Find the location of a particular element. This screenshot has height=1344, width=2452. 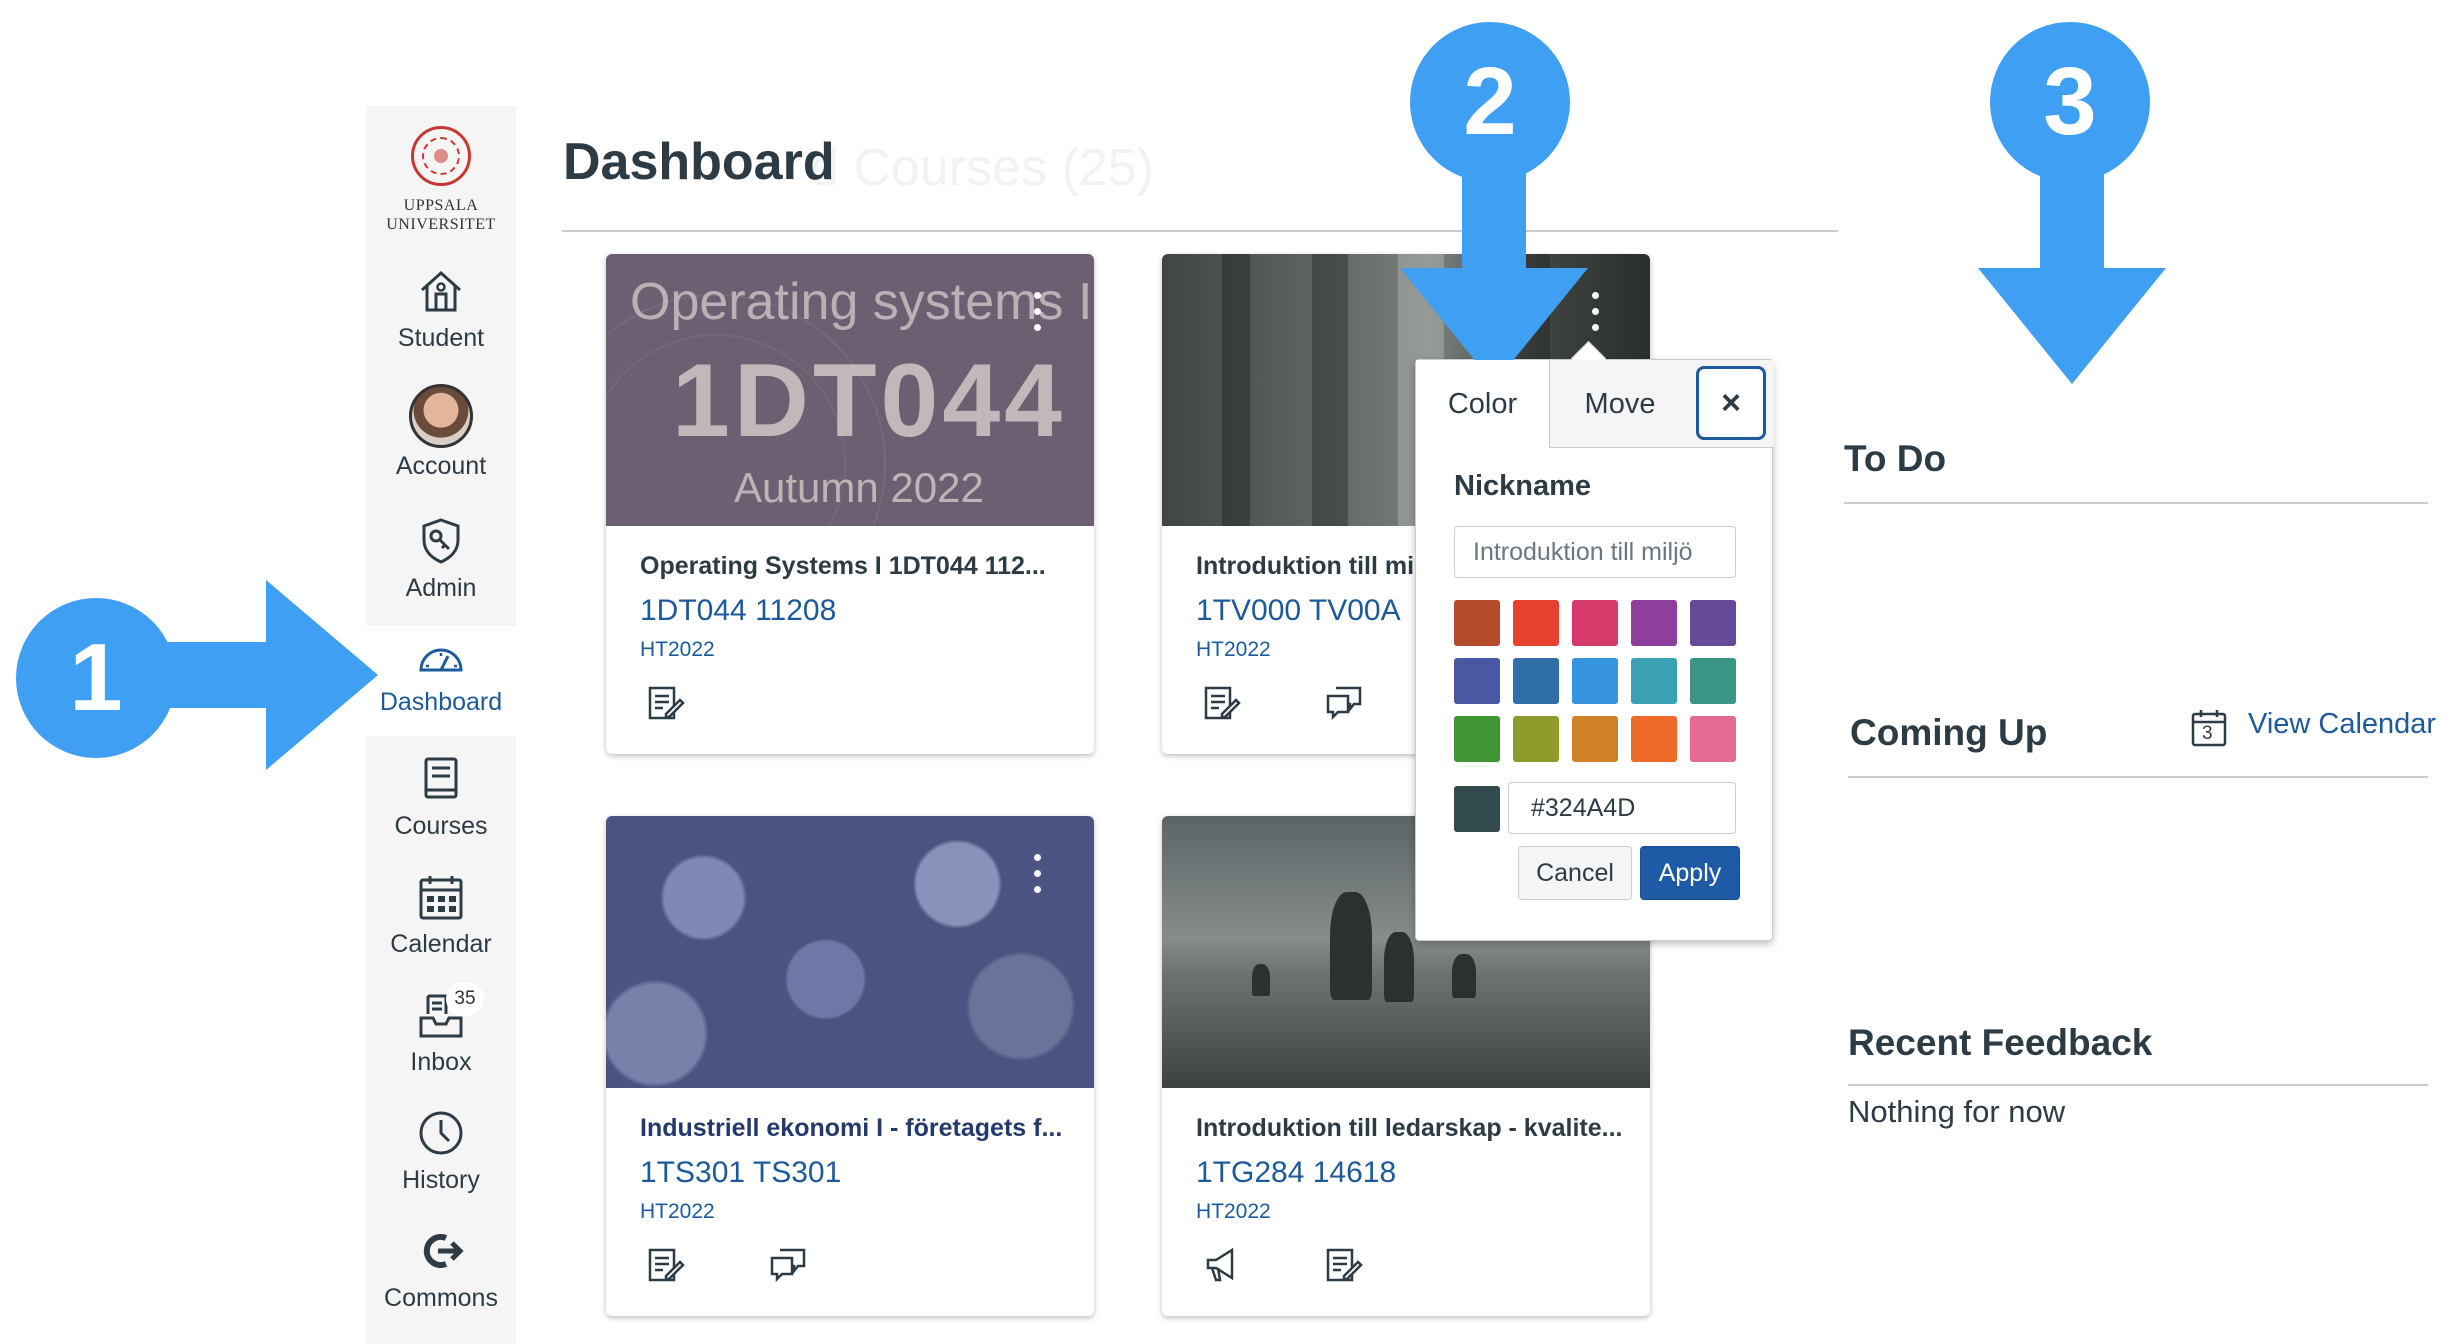

nav-label-dashboard: Dashboard is located at coordinates (441, 702).